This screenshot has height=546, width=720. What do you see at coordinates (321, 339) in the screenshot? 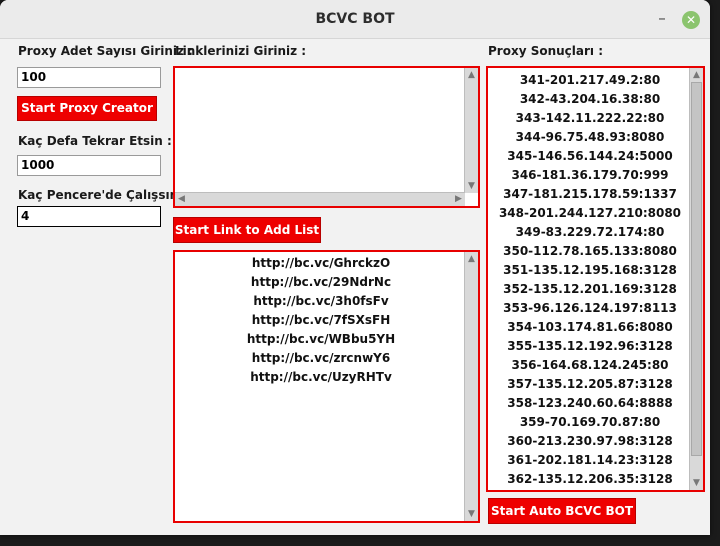
I see `list-item: http://bc.vc/WBbu5YH` at bounding box center [321, 339].